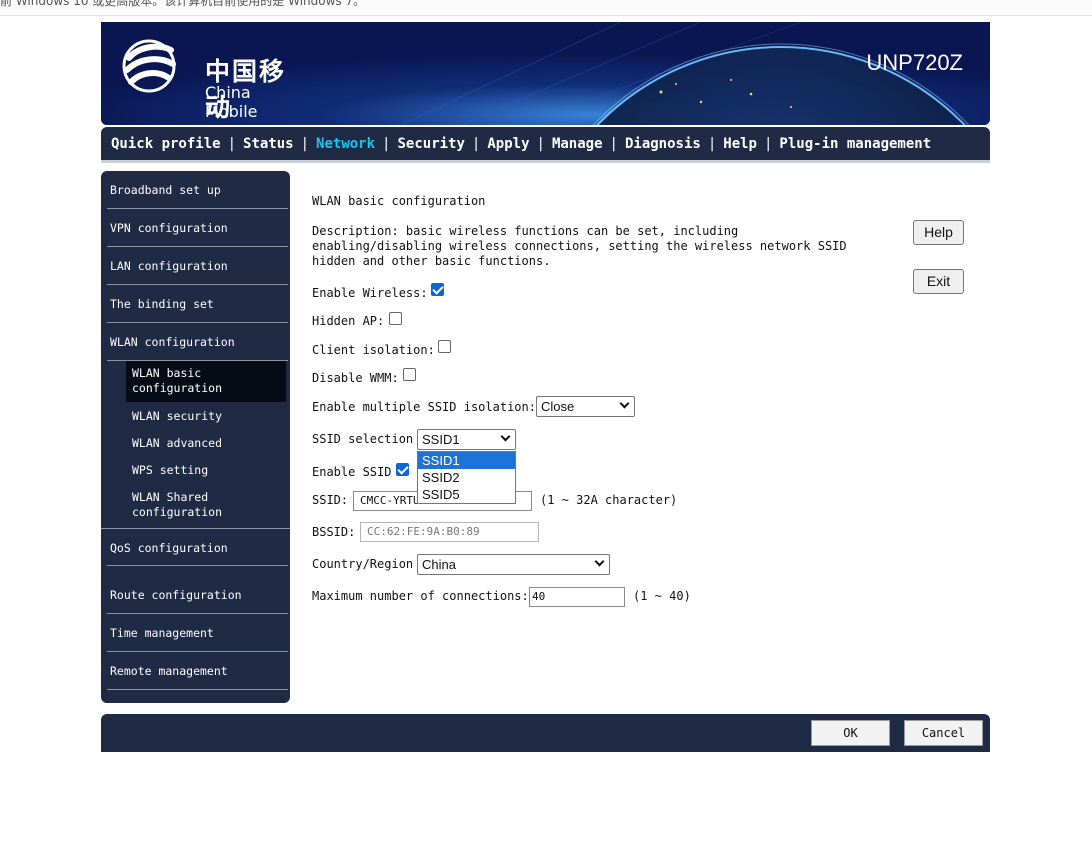 This screenshot has width=1092, height=851. What do you see at coordinates (466, 494) in the screenshot?
I see `ssid-option-ssid5: SSID5` at bounding box center [466, 494].